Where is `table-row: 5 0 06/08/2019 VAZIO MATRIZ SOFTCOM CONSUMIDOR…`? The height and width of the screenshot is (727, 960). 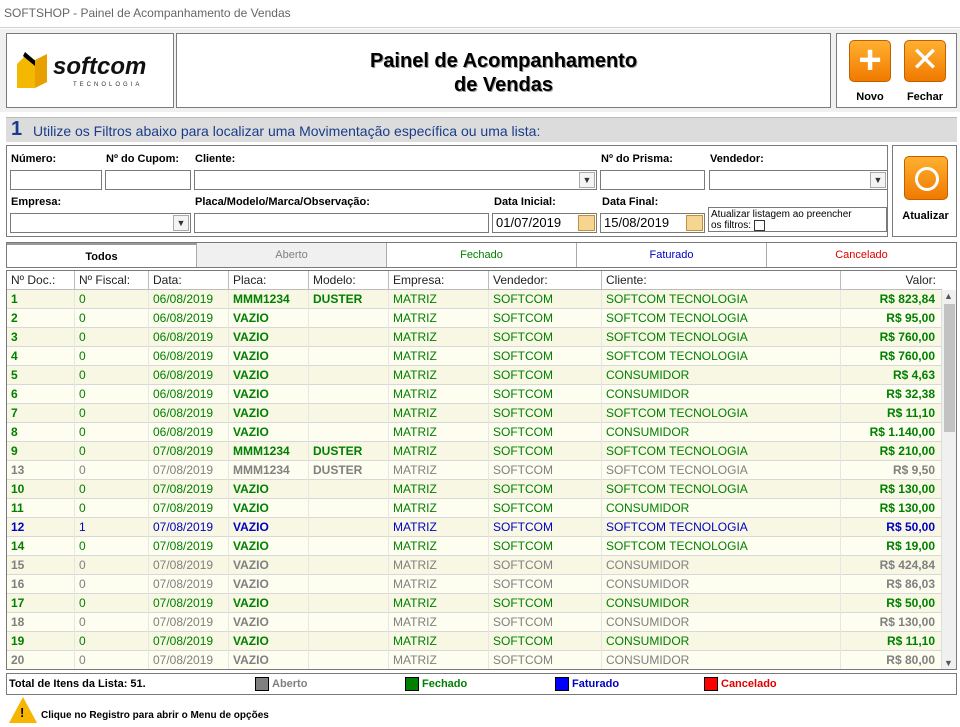 table-row: 5 0 06/08/2019 VAZIO MATRIZ SOFTCOM CONSUMIDOR… is located at coordinates (474, 375).